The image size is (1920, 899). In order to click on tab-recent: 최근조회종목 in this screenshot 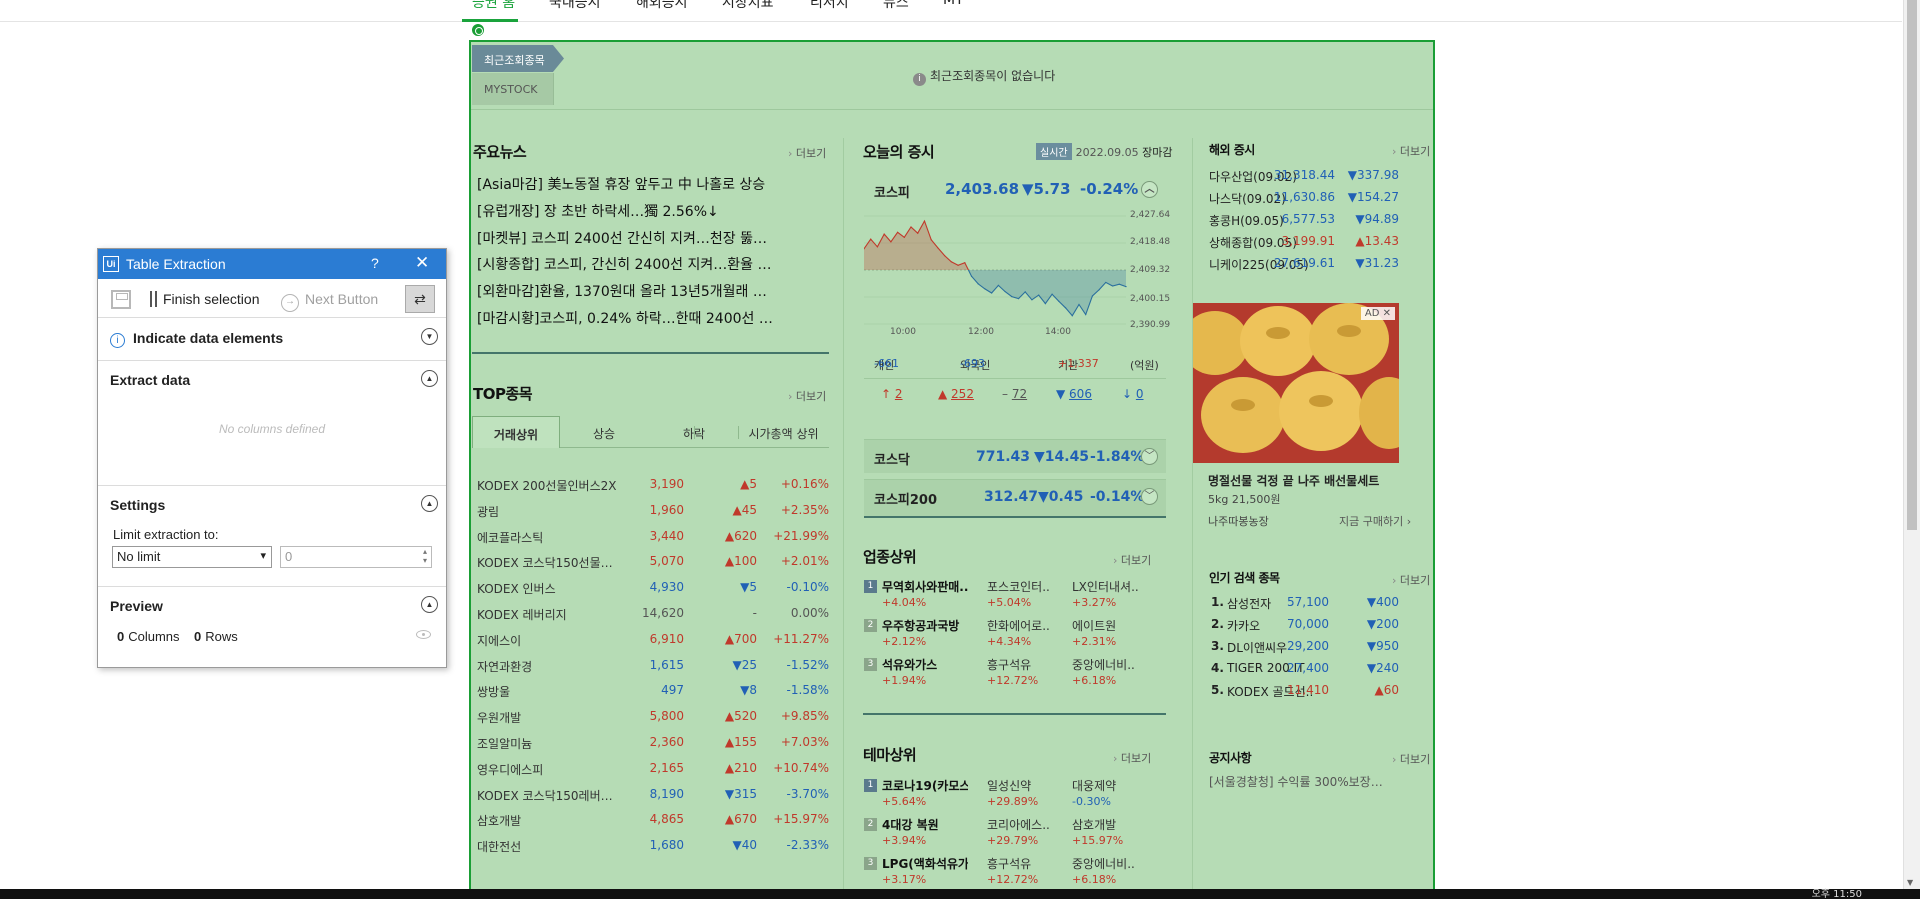, I will do `click(518, 58)`.